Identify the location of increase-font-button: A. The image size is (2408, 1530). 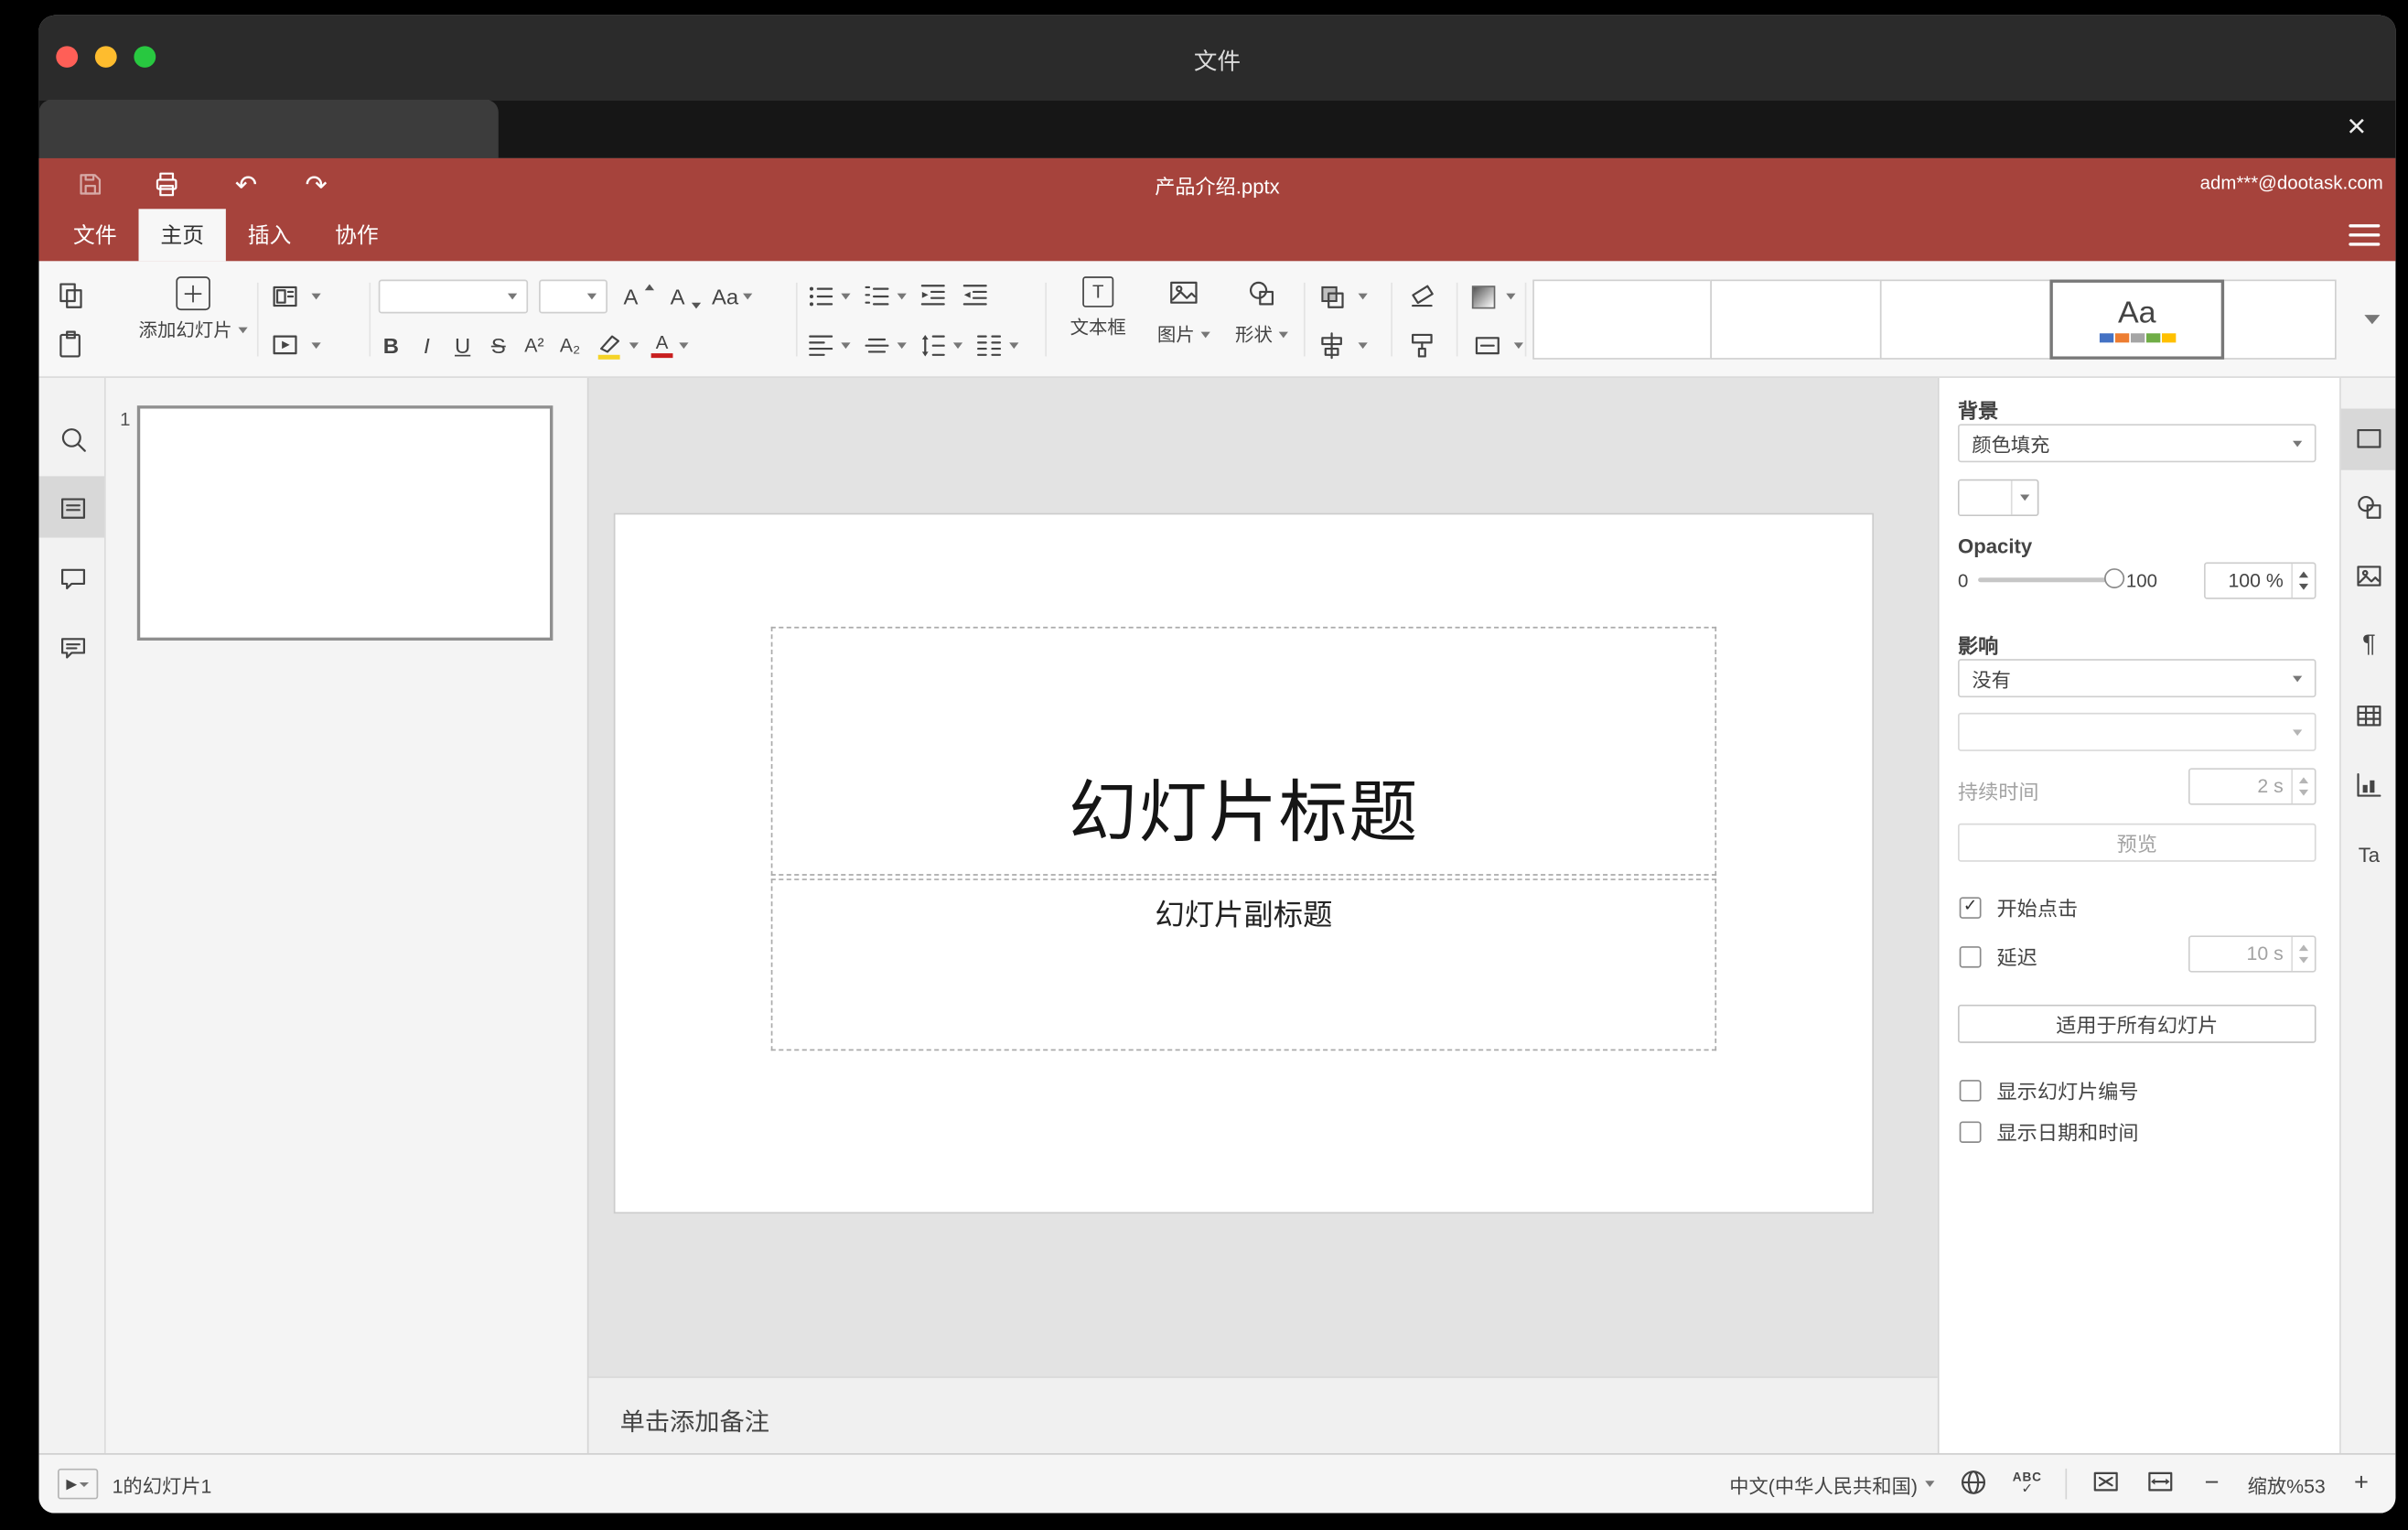
(636, 296).